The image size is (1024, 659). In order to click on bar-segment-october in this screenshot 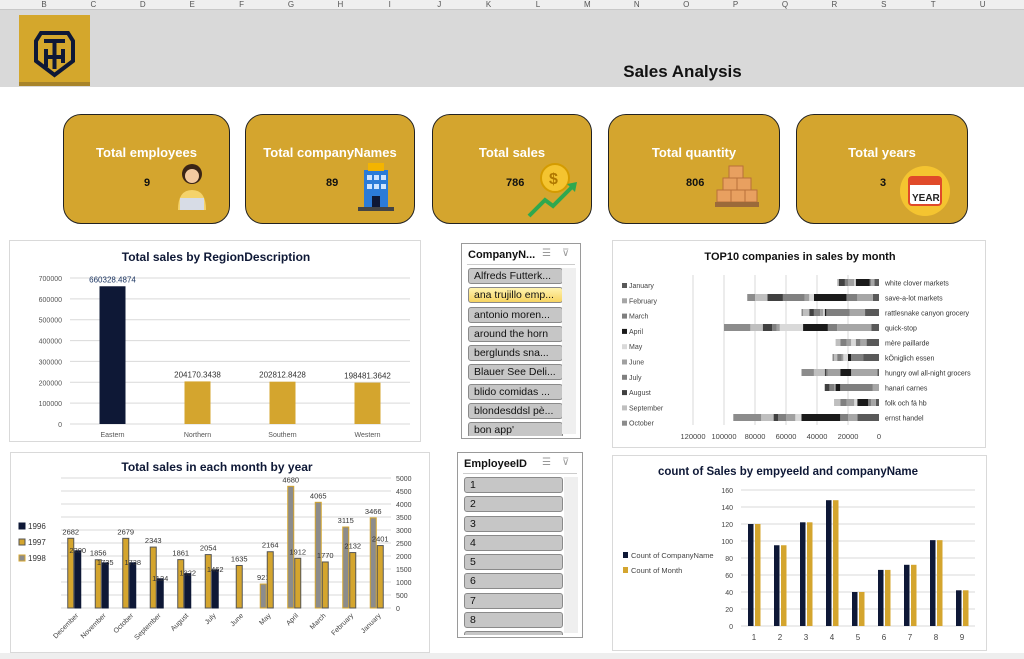, I will do `click(747, 417)`.